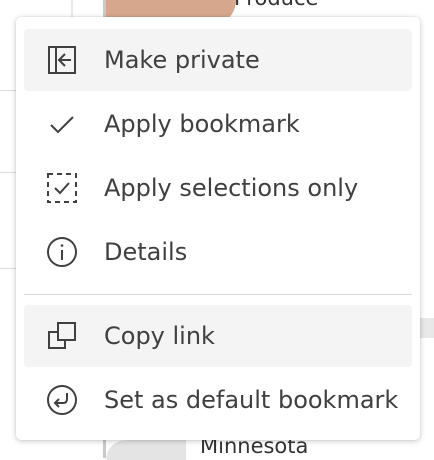  I want to click on info-icon, so click(62, 252).